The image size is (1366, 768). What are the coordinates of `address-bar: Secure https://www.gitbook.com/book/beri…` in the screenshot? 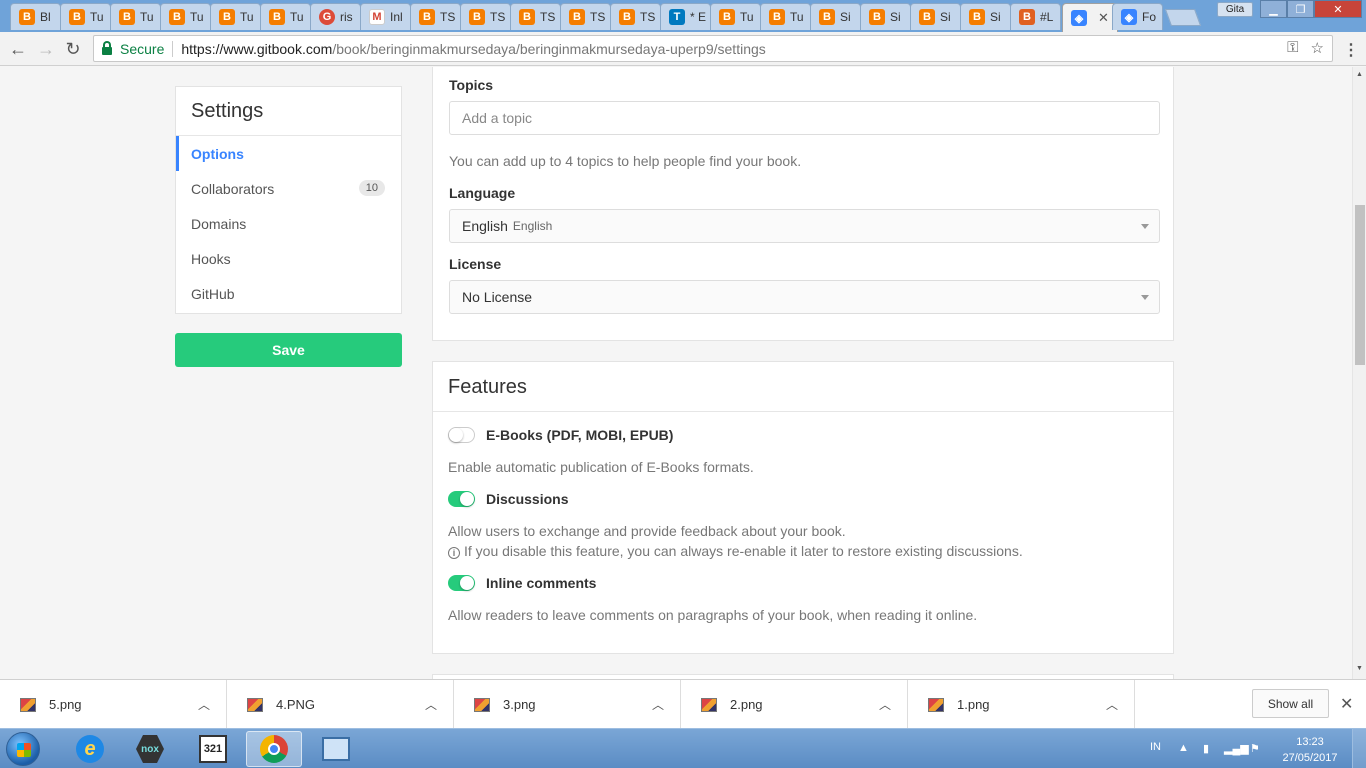 It's located at (713, 48).